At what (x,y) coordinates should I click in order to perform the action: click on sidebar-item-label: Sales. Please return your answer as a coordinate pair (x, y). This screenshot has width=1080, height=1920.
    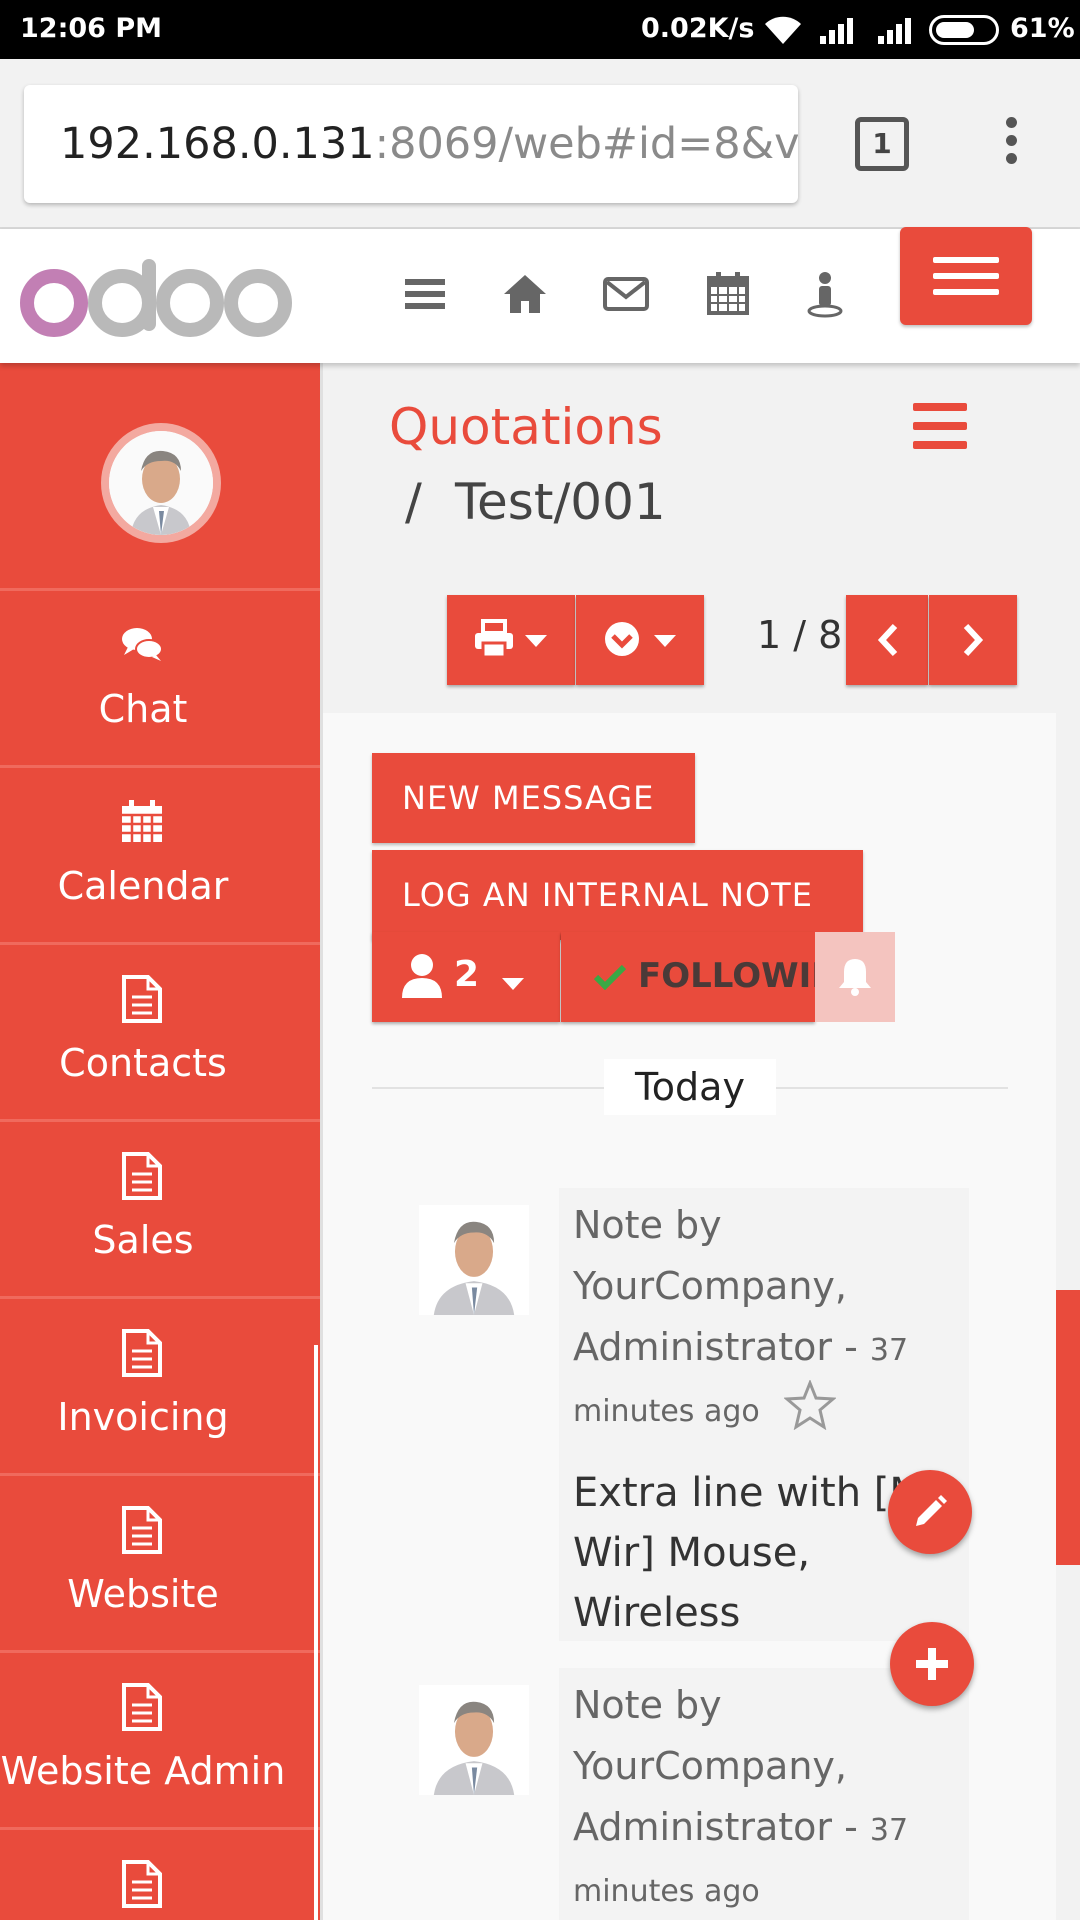
    Looking at the image, I should click on (143, 1240).